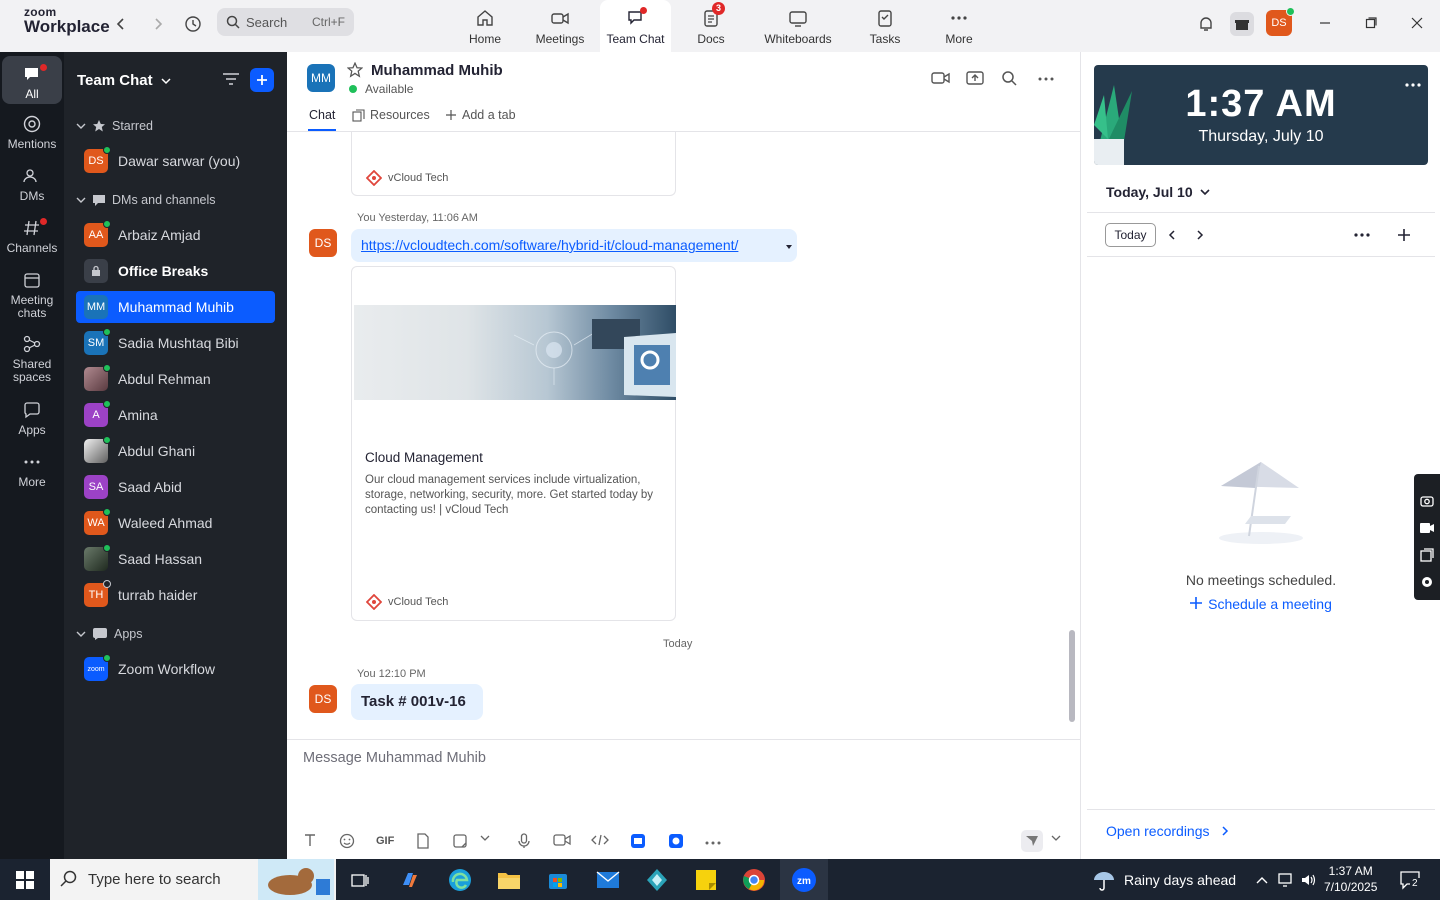 This screenshot has width=1440, height=900. I want to click on more-tools-icon, so click(713, 843).